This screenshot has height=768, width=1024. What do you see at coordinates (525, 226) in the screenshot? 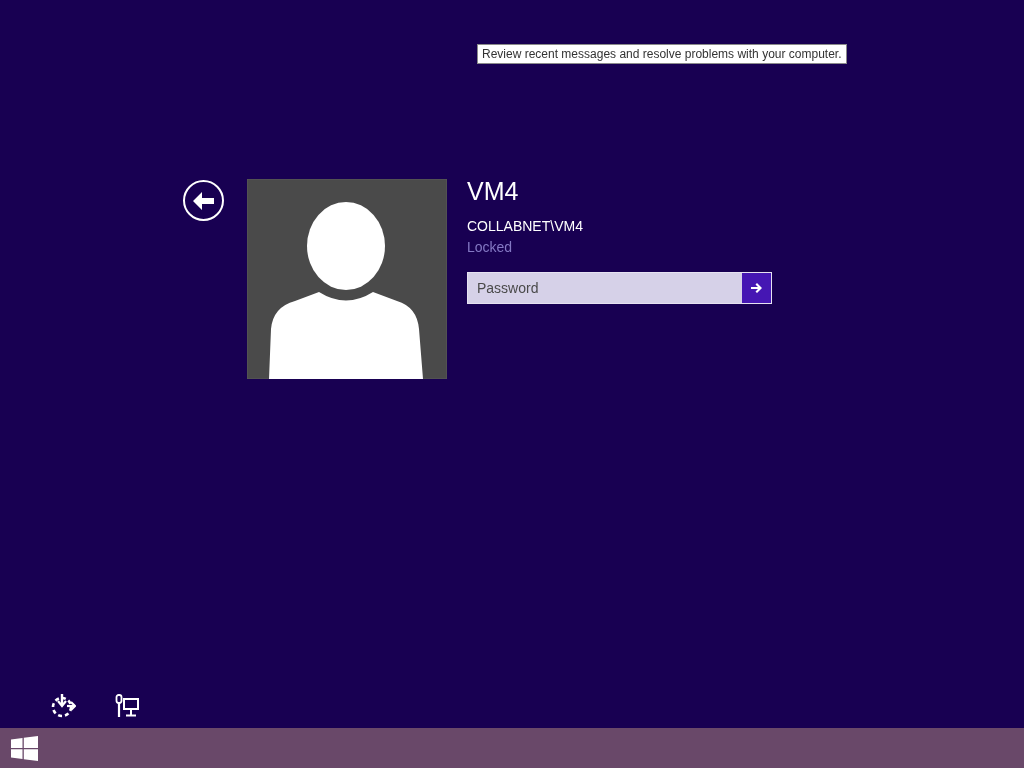
I see `account-name: COLLABNET\VM4` at bounding box center [525, 226].